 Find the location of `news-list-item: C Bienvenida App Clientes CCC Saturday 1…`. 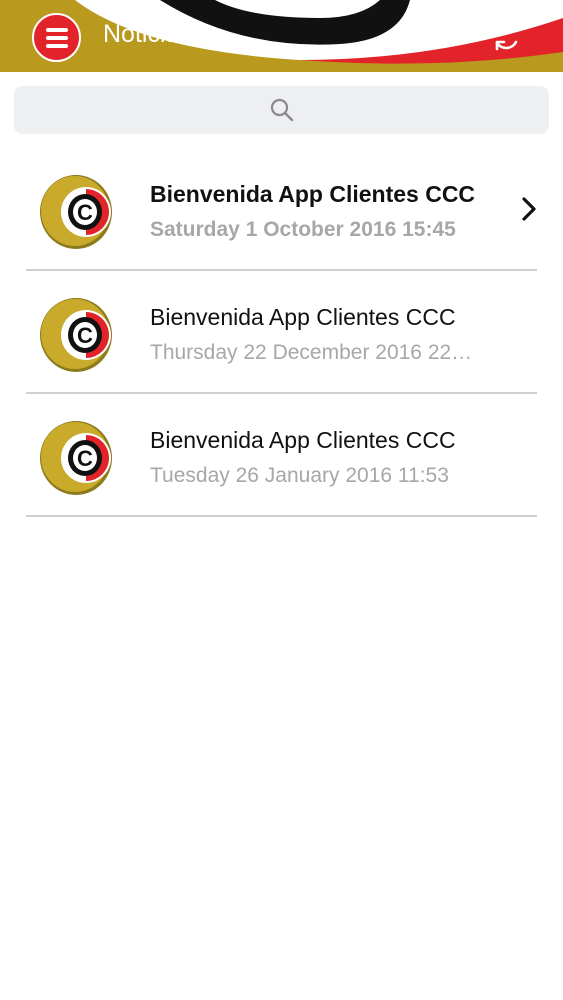

news-list-item: C Bienvenida App Clientes CCC Saturday 1… is located at coordinates (281, 209).